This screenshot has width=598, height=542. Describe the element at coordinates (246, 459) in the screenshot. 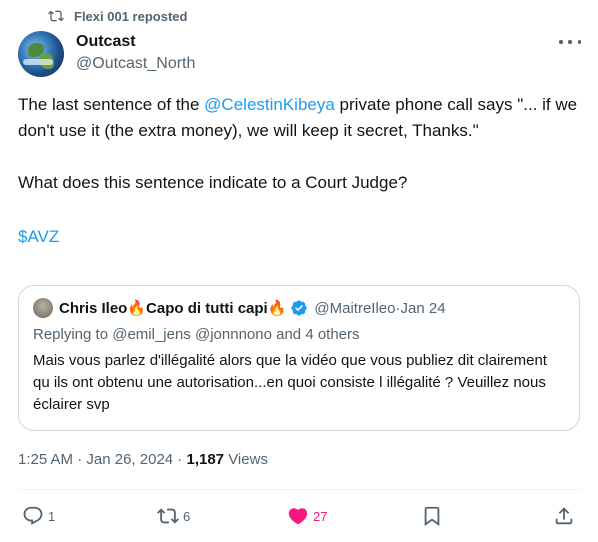

I see `views-label: Views` at that location.